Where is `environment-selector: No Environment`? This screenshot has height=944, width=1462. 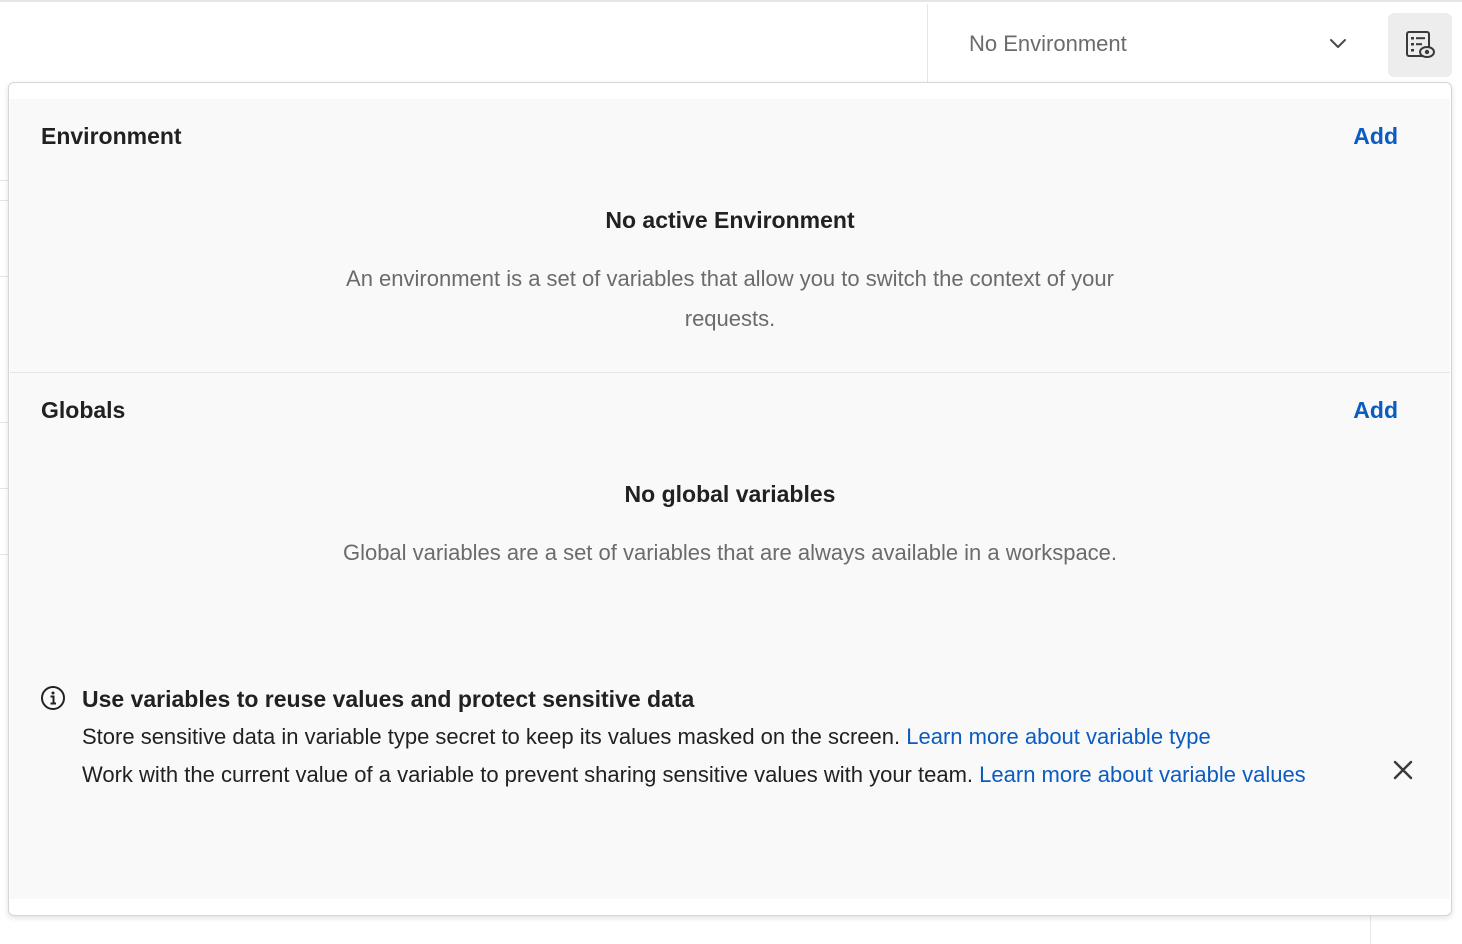
environment-selector: No Environment is located at coordinates (1151, 44).